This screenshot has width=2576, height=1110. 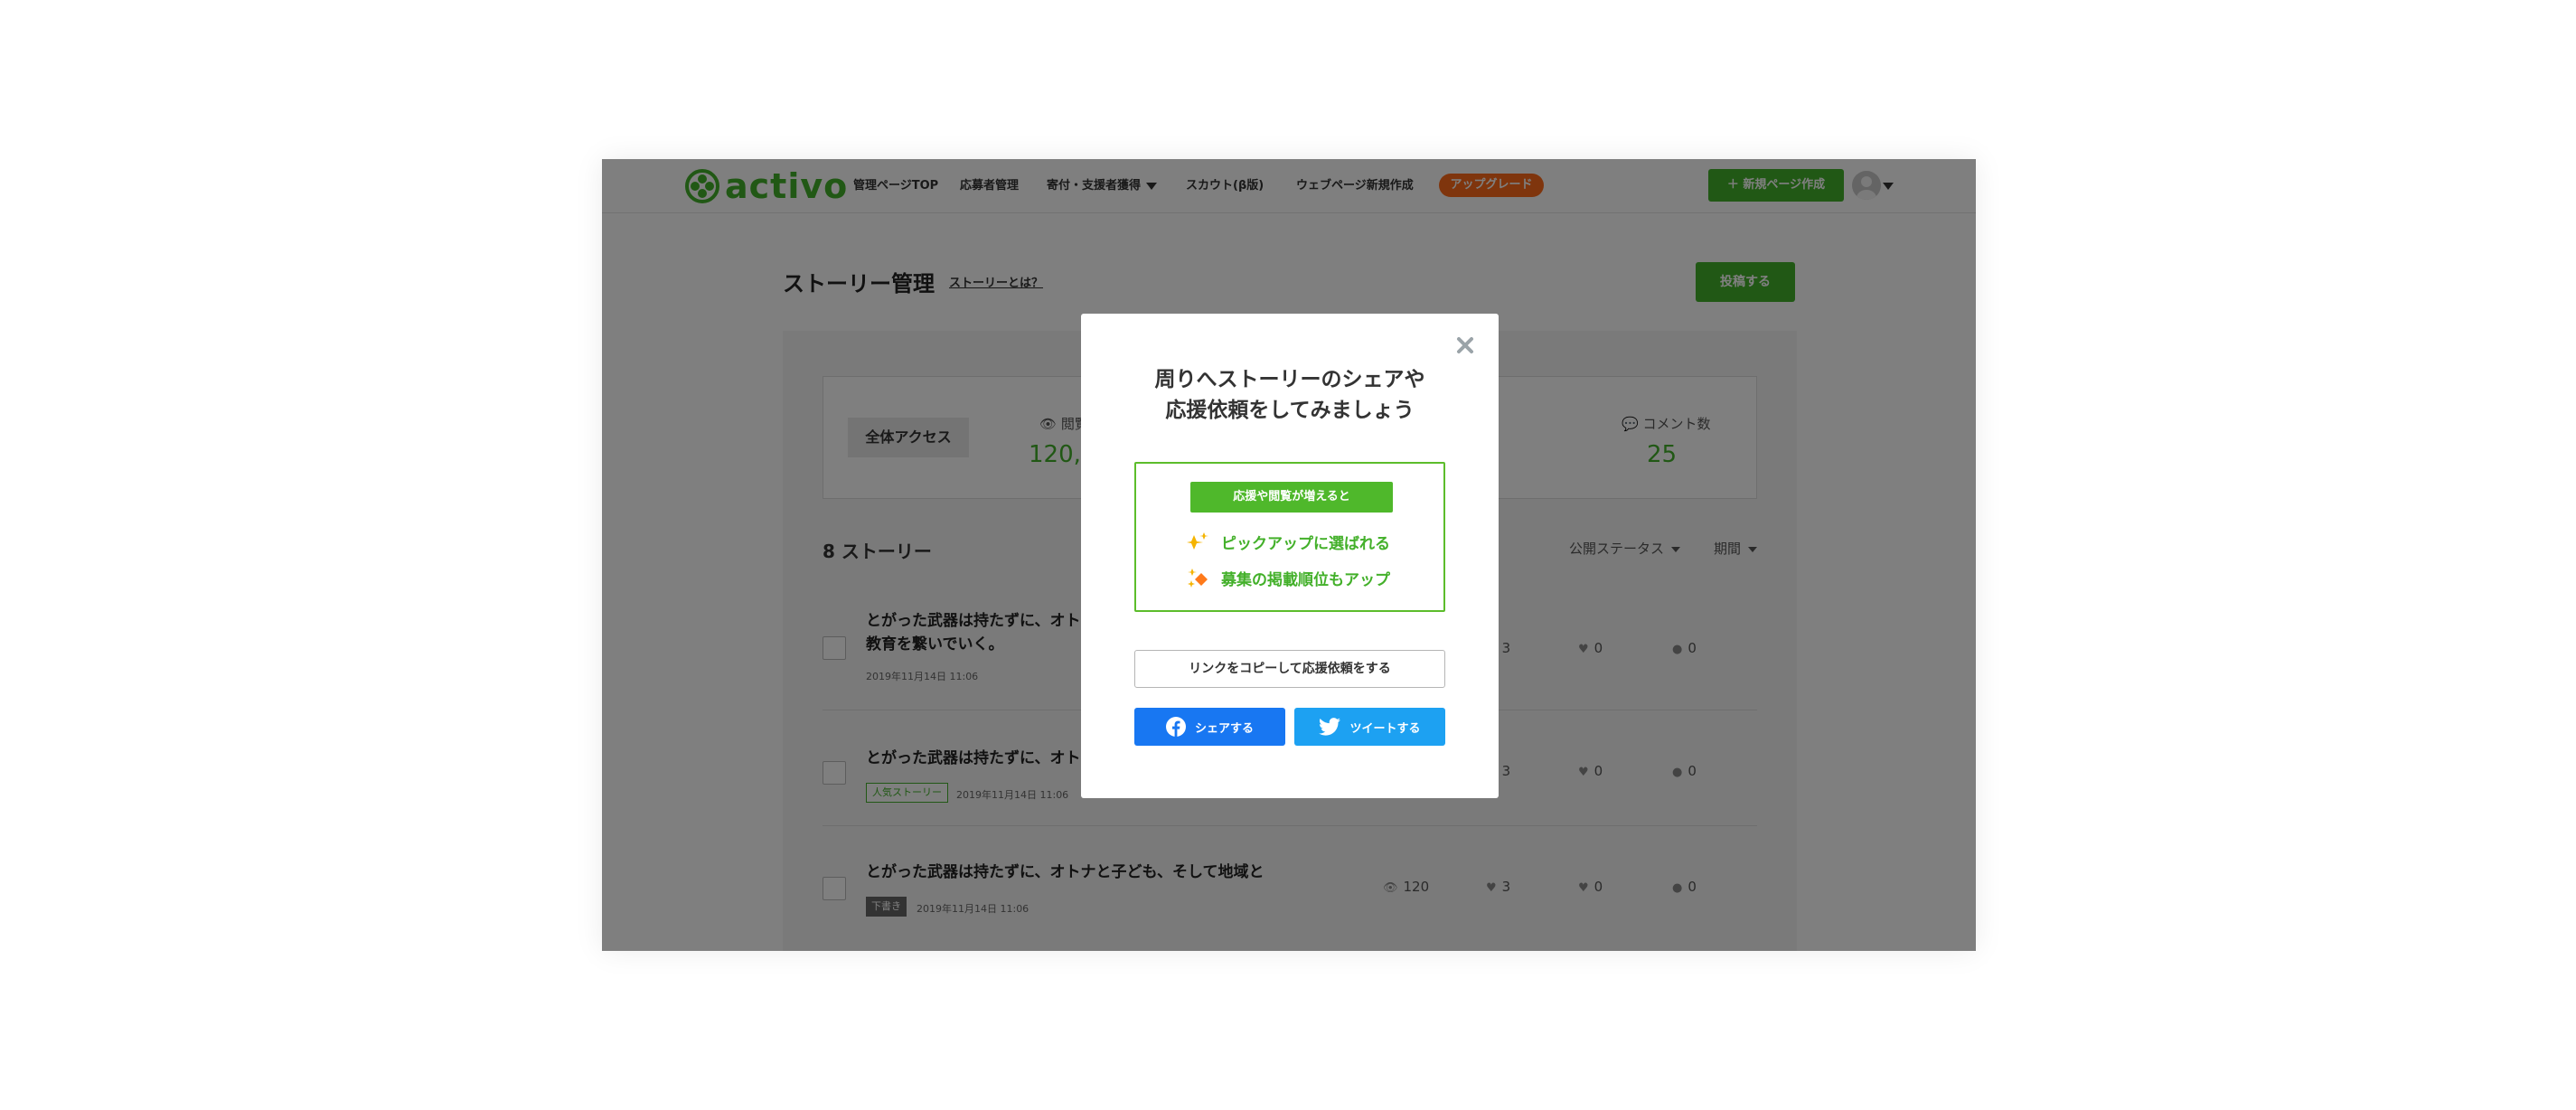 I want to click on benefit-box: 応援や閲覧が増えると ピックアップに選ばれる 募集の掲載順位もアップ, so click(x=1289, y=537).